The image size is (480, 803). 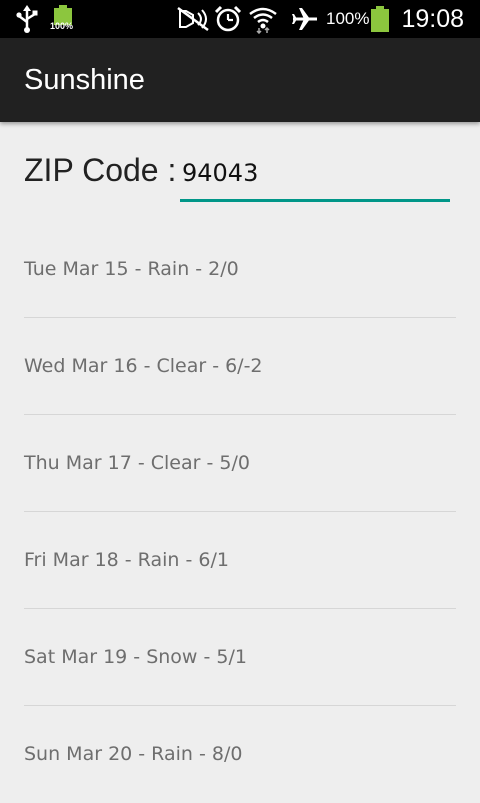 What do you see at coordinates (305, 19) in the screenshot?
I see `airplane-icon` at bounding box center [305, 19].